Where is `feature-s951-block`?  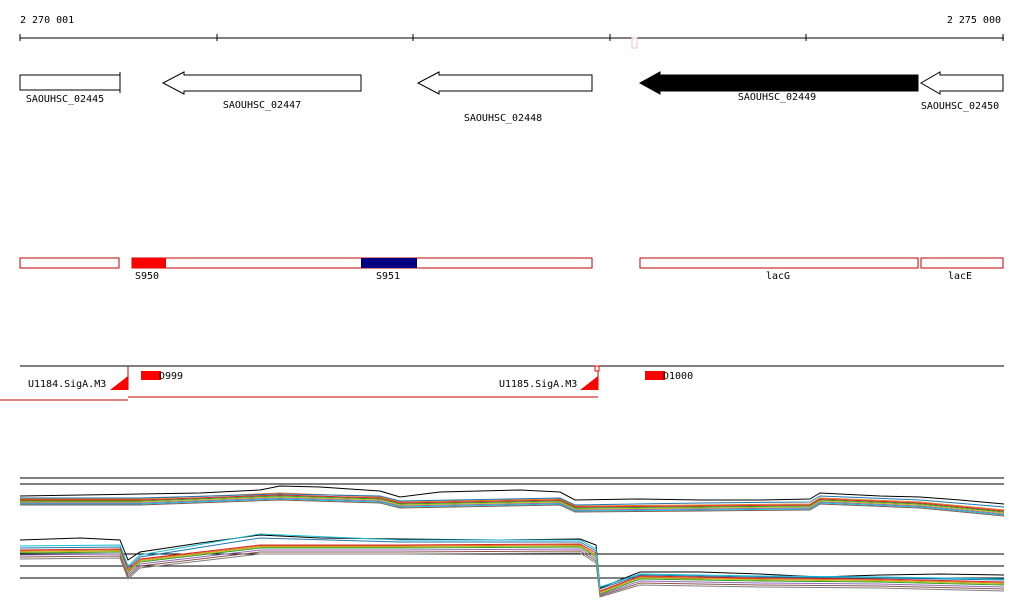
feature-s951-block is located at coordinates (389, 263).